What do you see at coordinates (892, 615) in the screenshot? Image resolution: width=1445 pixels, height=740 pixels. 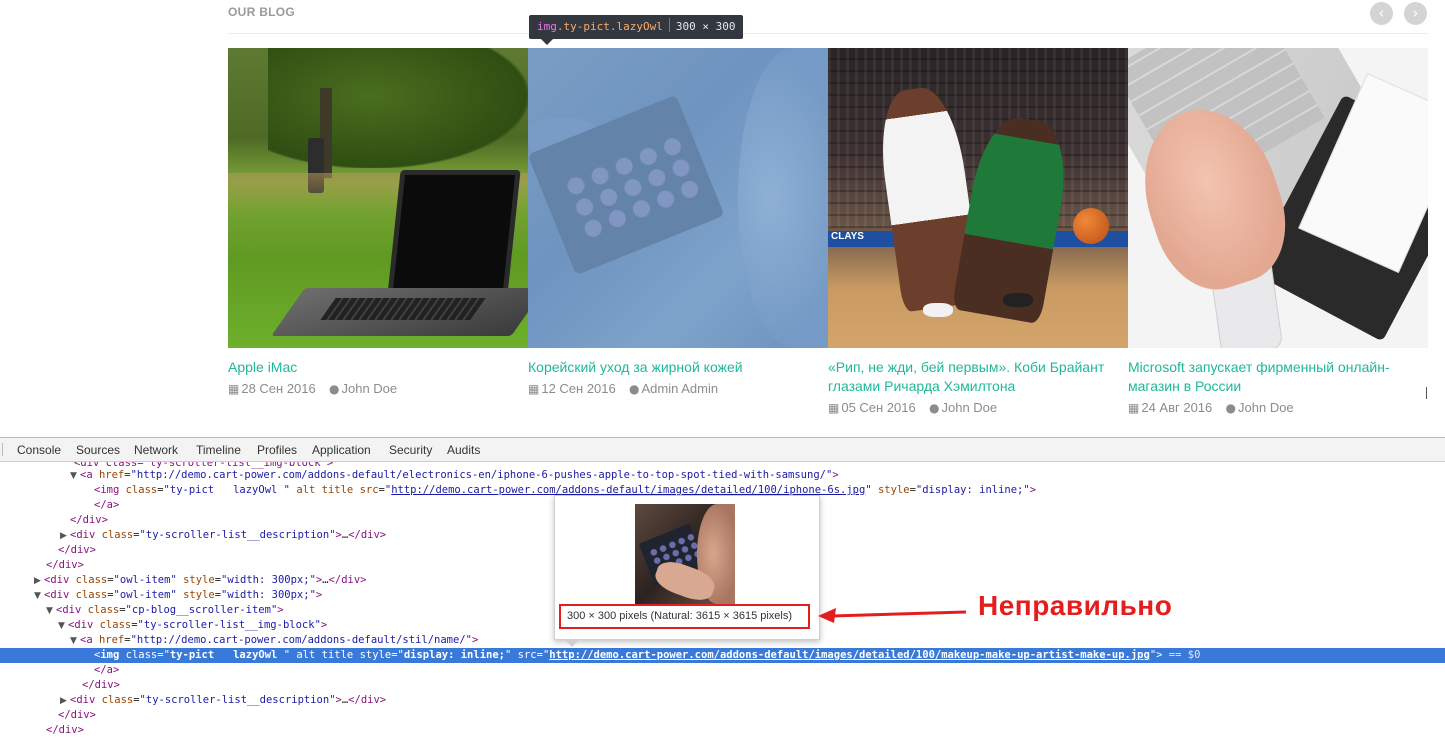 I see `red-arrow-icon` at bounding box center [892, 615].